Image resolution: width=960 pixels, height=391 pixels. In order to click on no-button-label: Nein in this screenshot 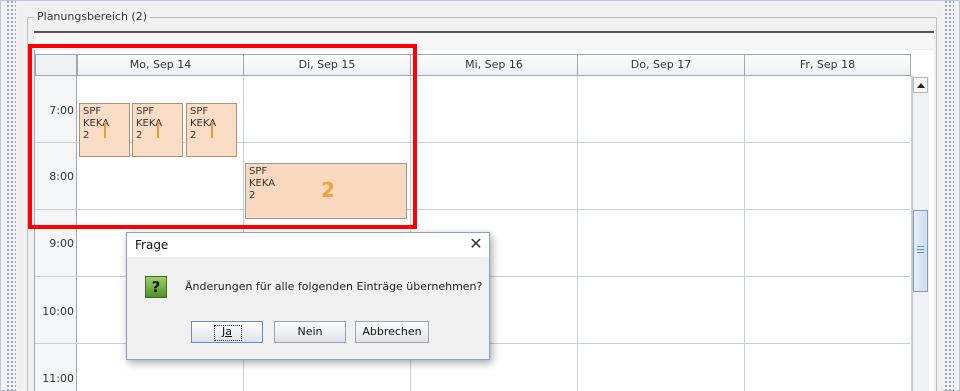, I will do `click(310, 331)`.